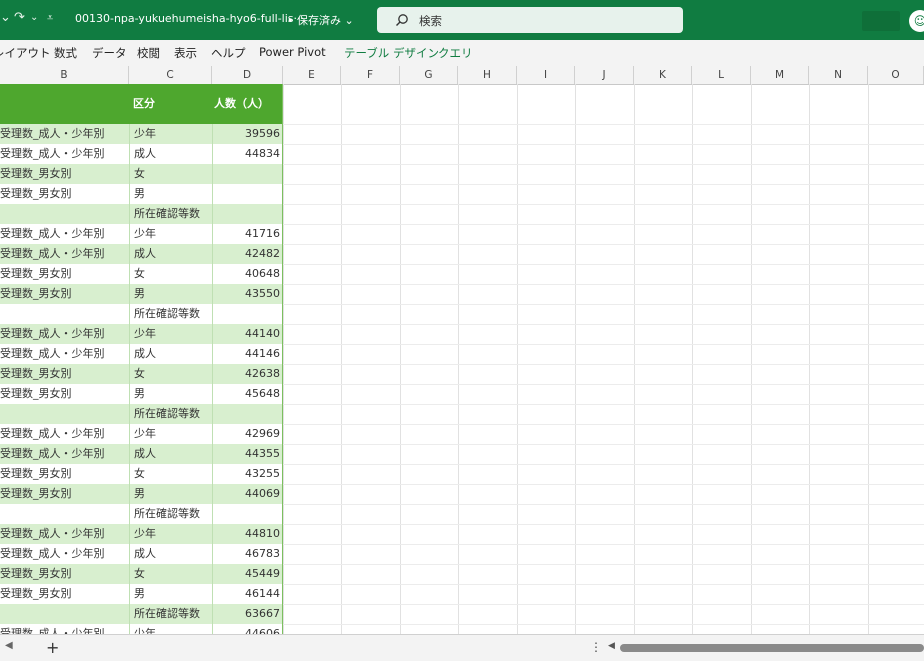  Describe the element at coordinates (663, 75) in the screenshot. I see `column-header: K` at that location.